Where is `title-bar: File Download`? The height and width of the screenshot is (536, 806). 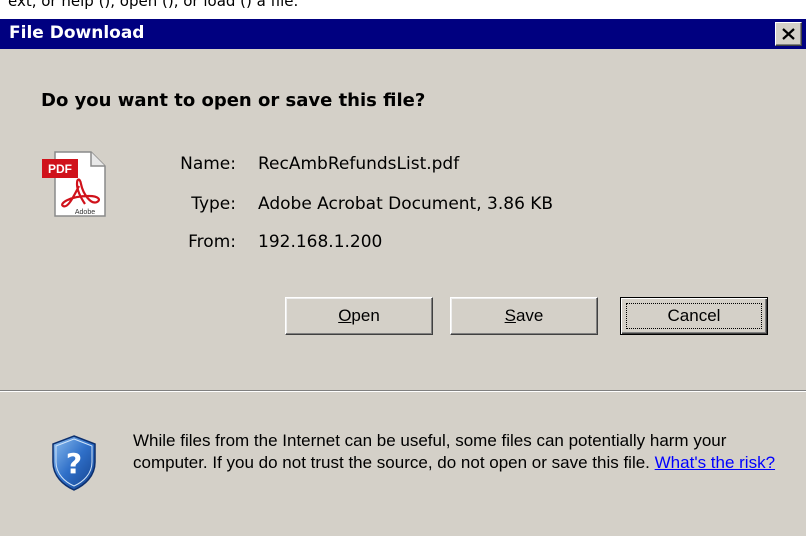
title-bar: File Download is located at coordinates (403, 34).